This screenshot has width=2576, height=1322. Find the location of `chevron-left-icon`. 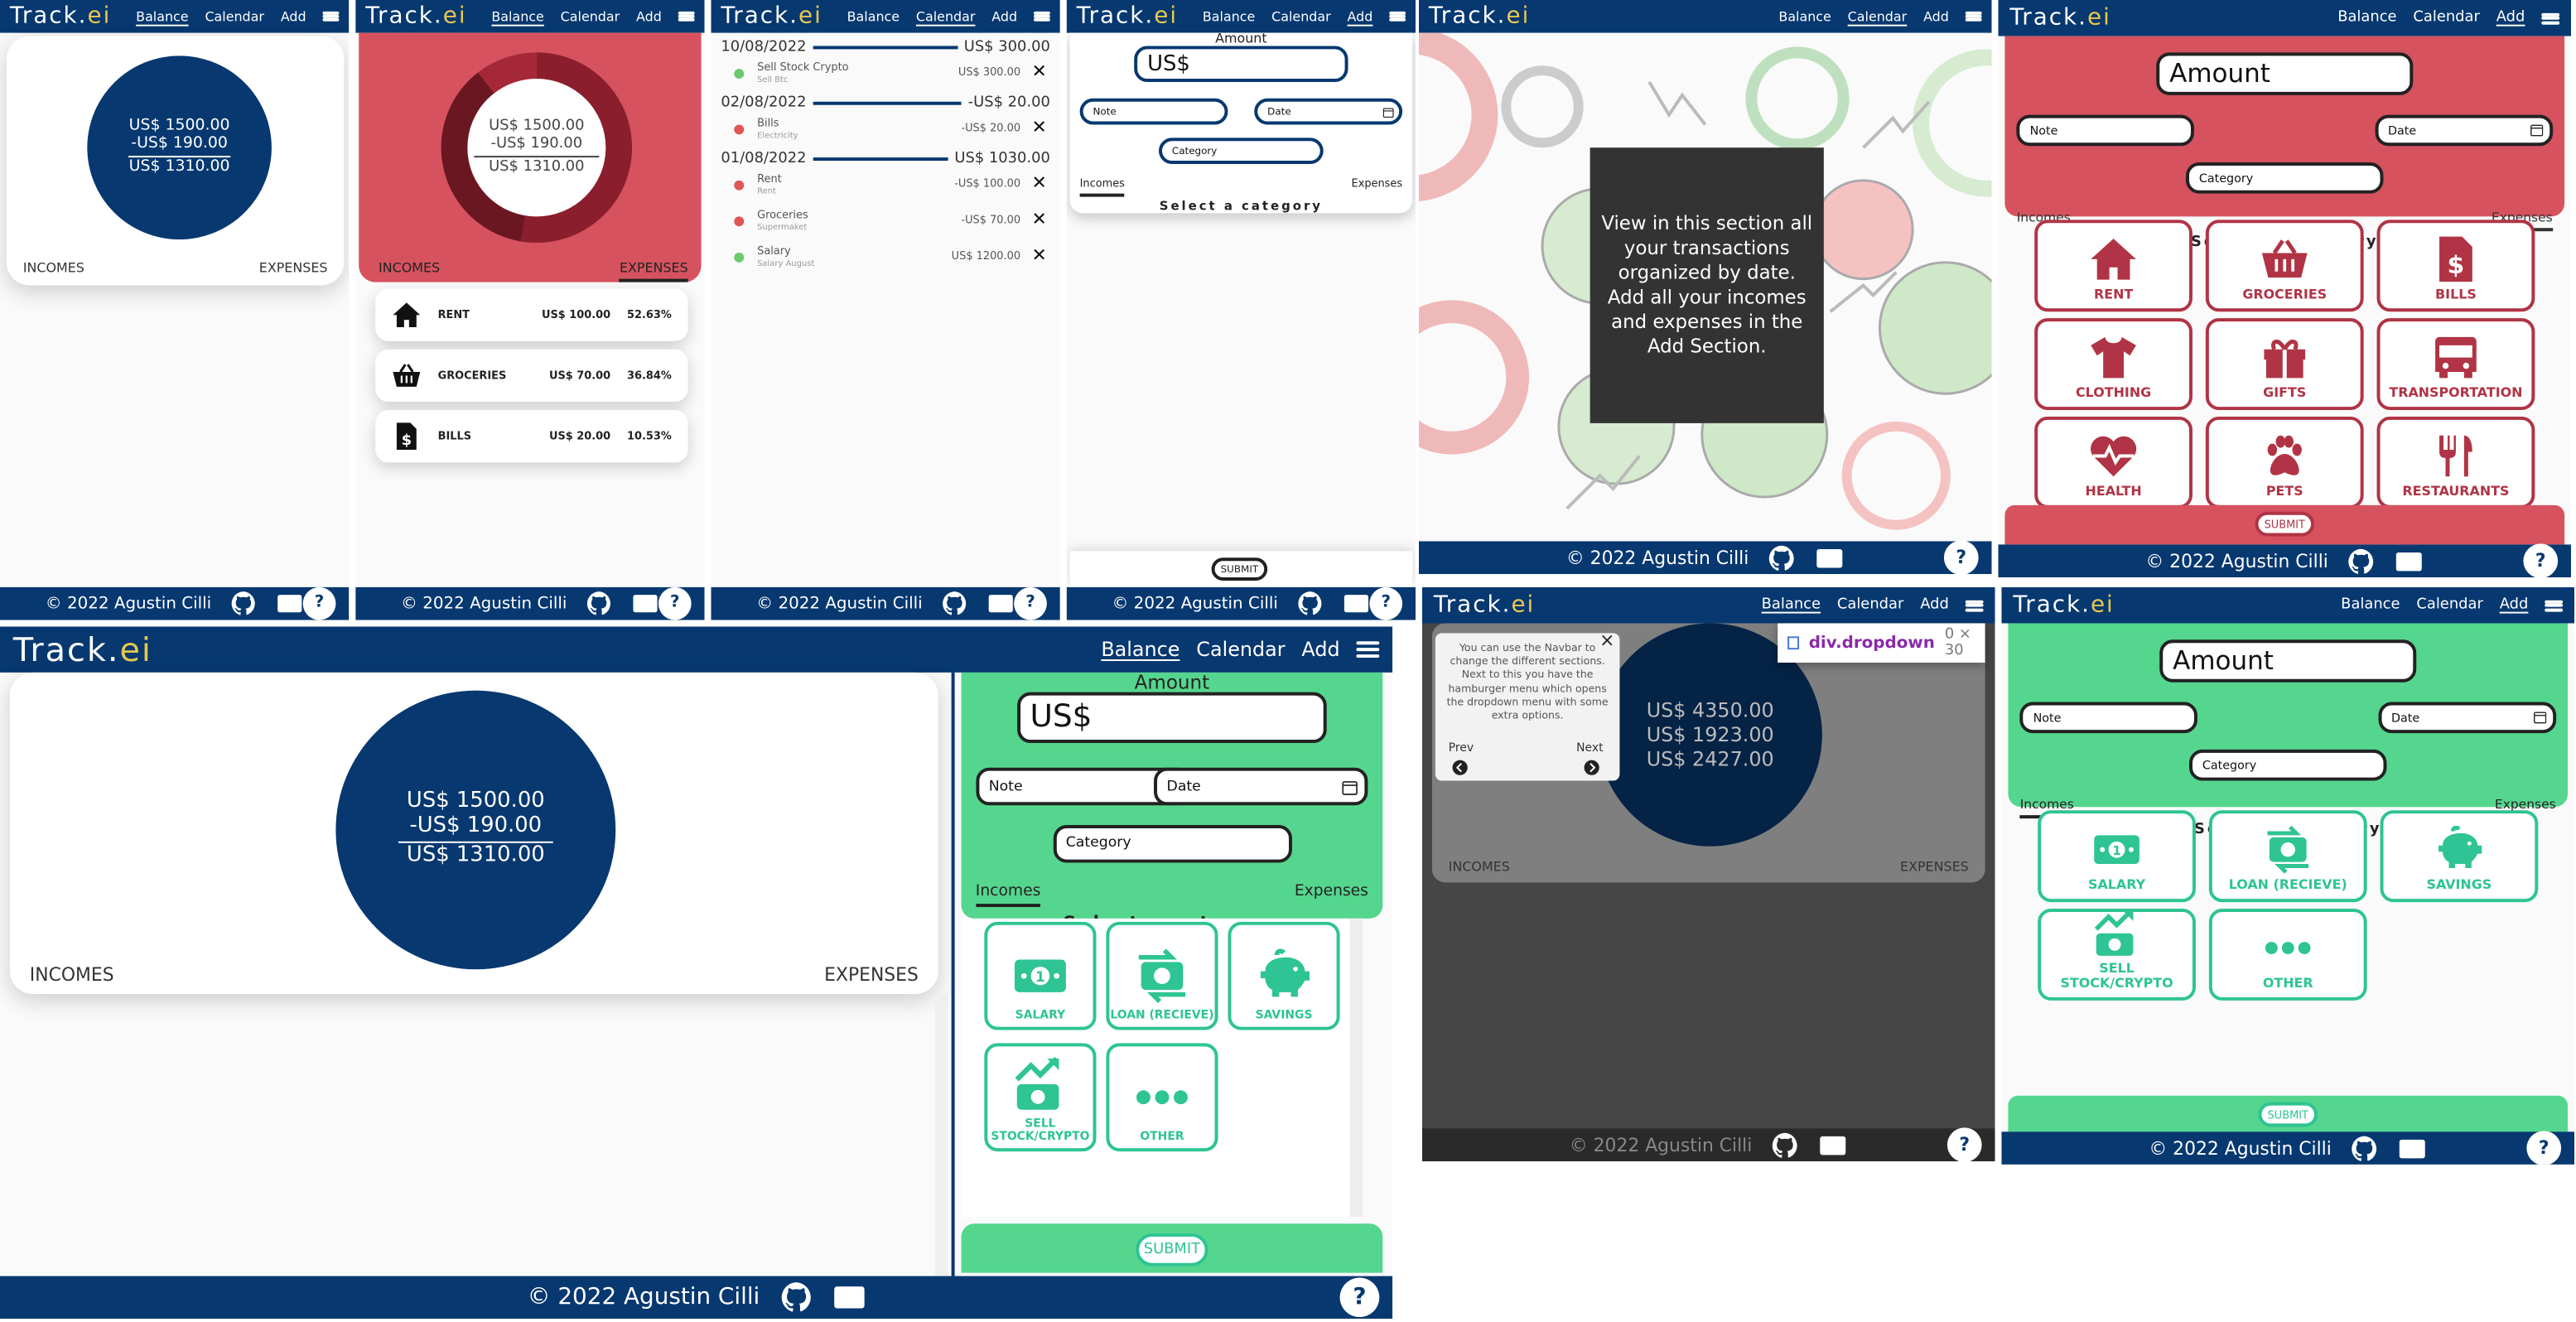

chevron-left-icon is located at coordinates (1461, 768).